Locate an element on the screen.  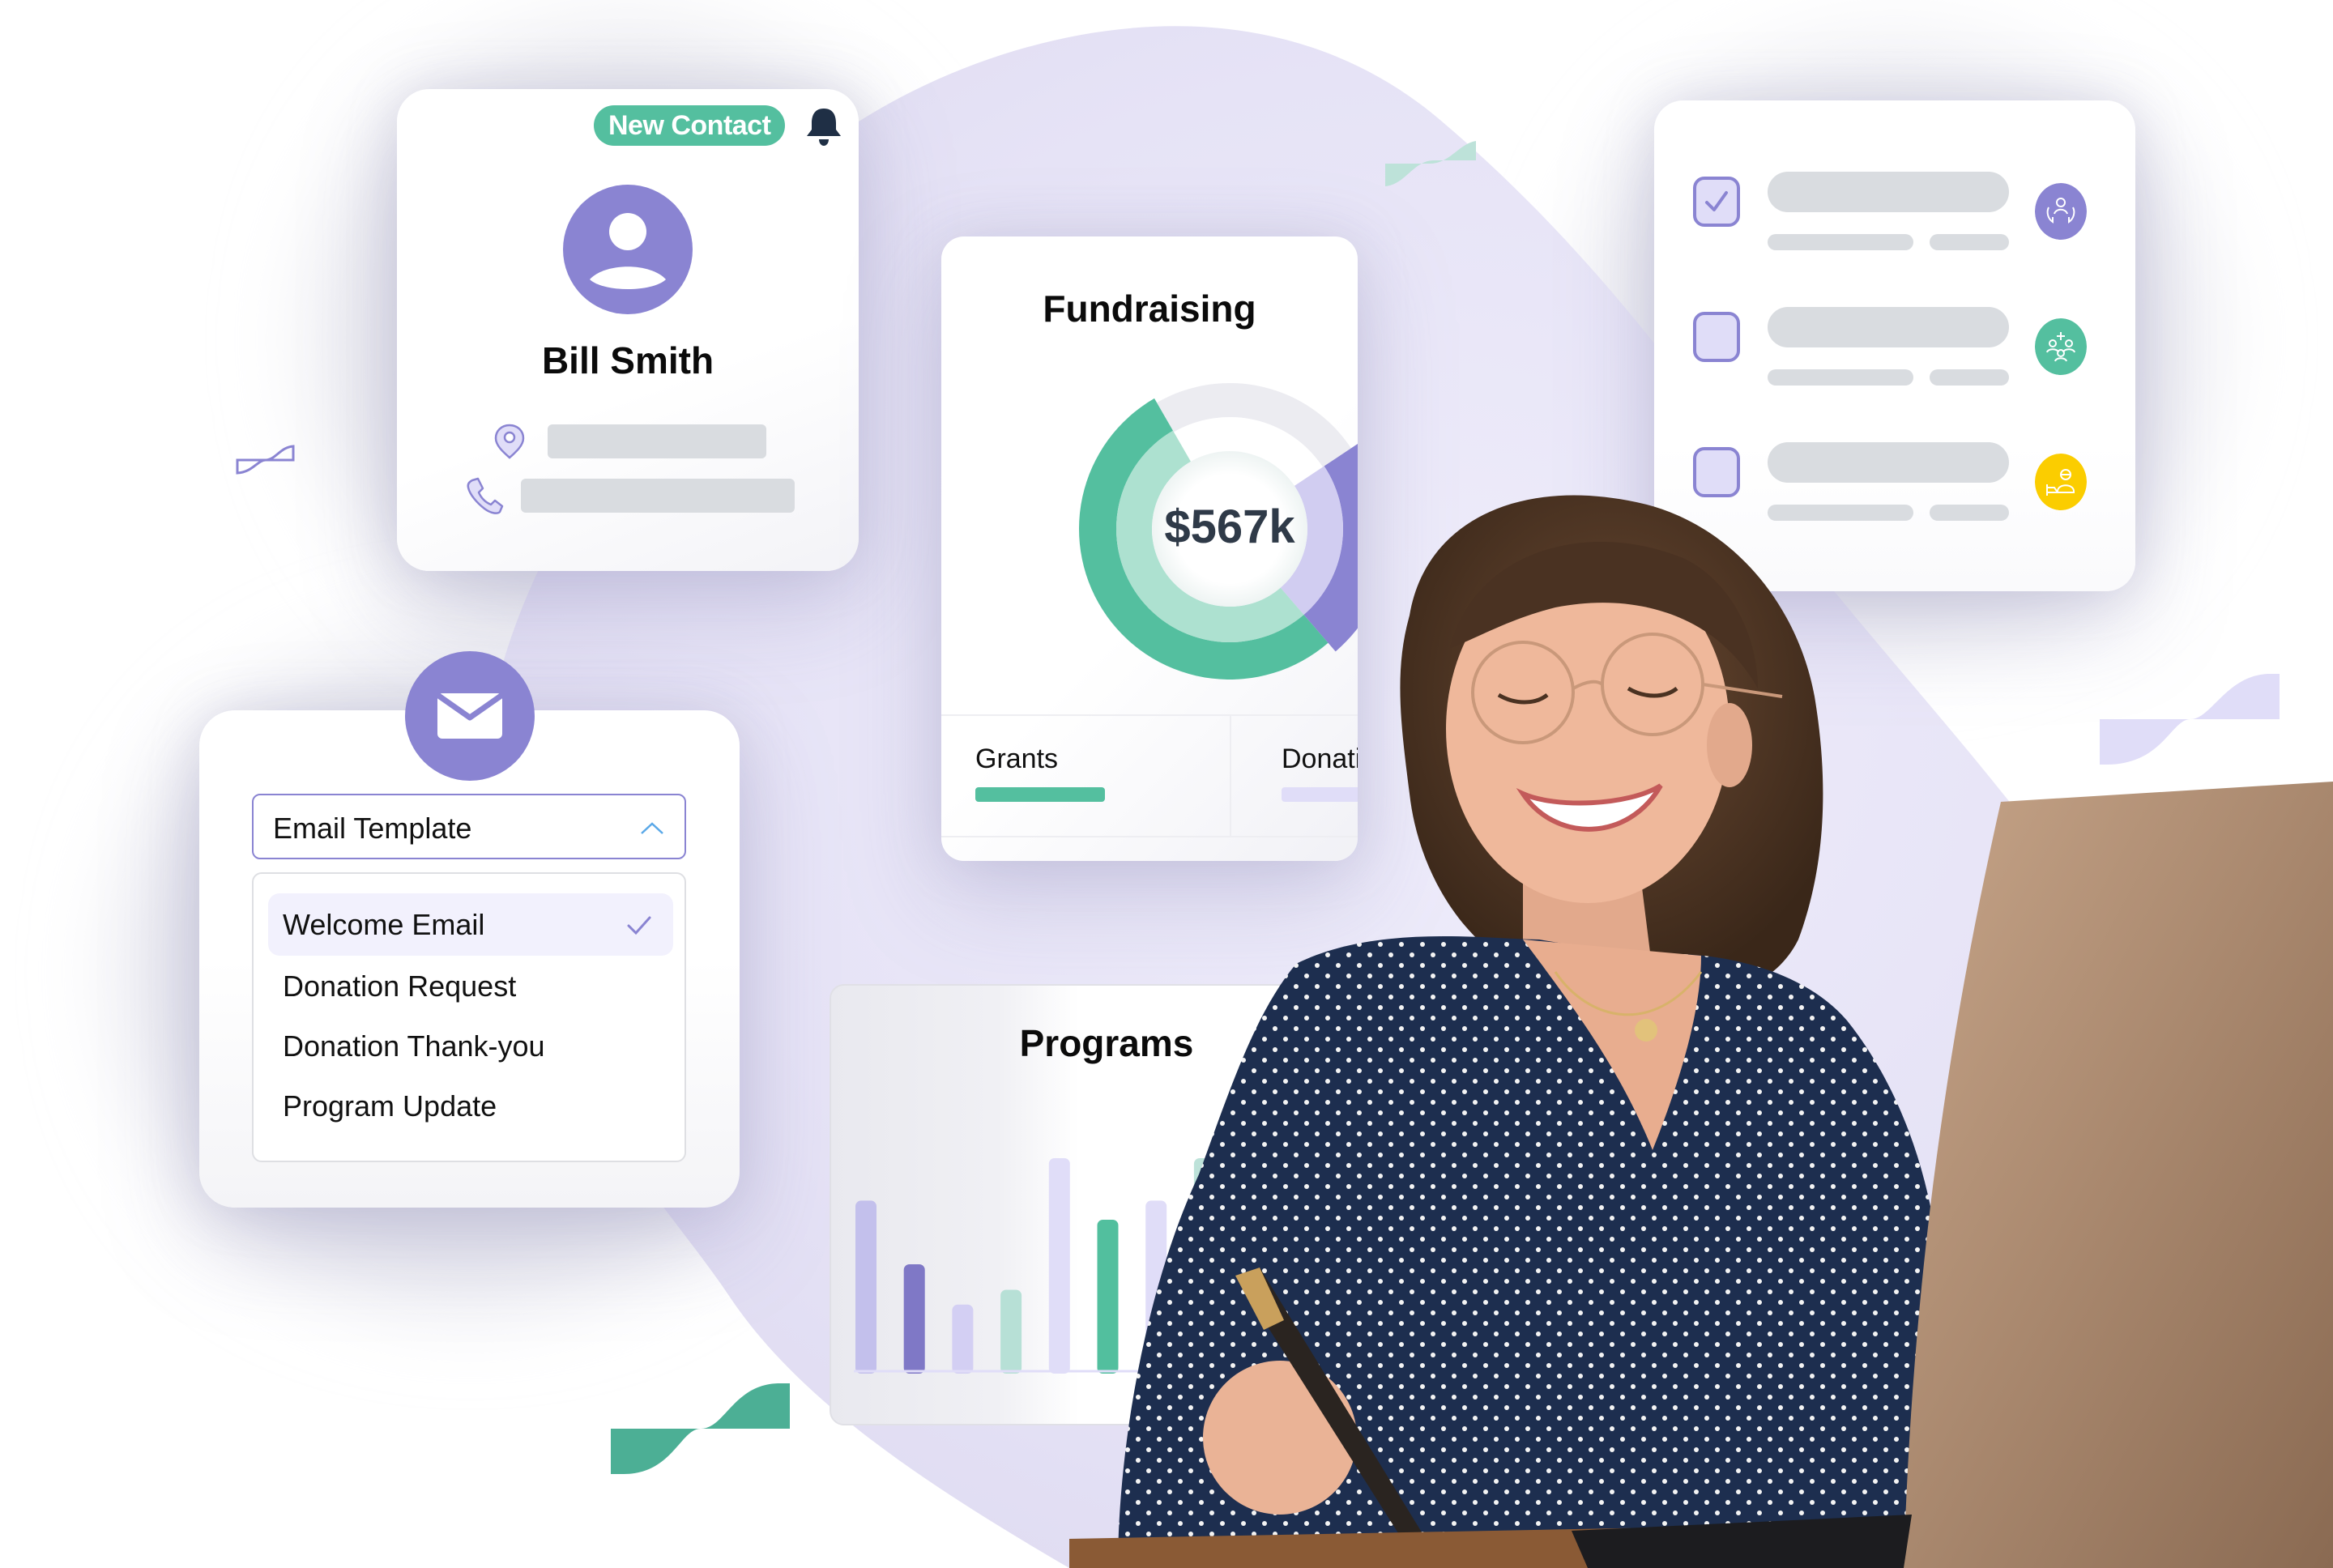
envelope-icon is located at coordinates (470, 715).